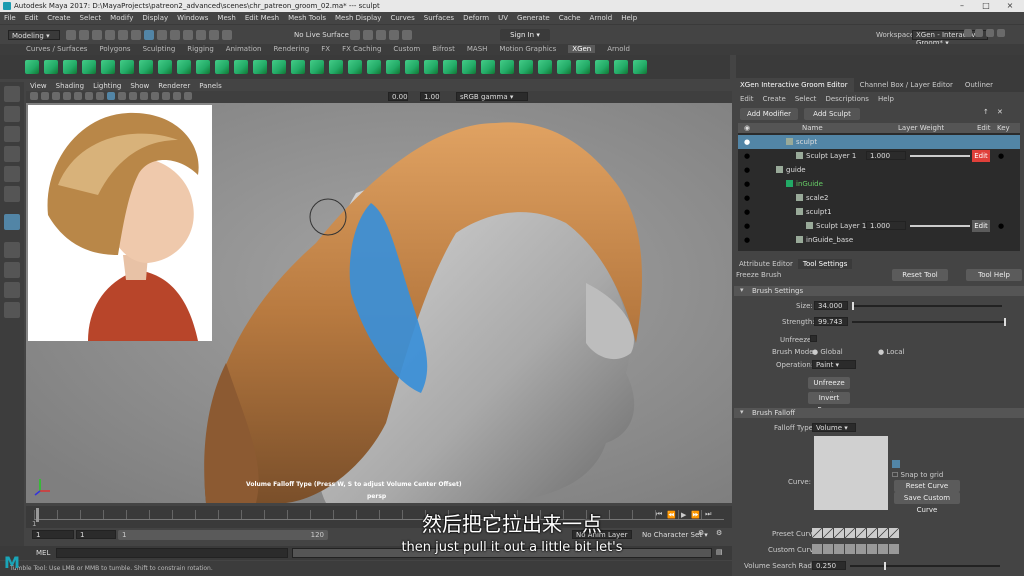  I want to click on outliner-row: ● inGuide, so click(879, 184).